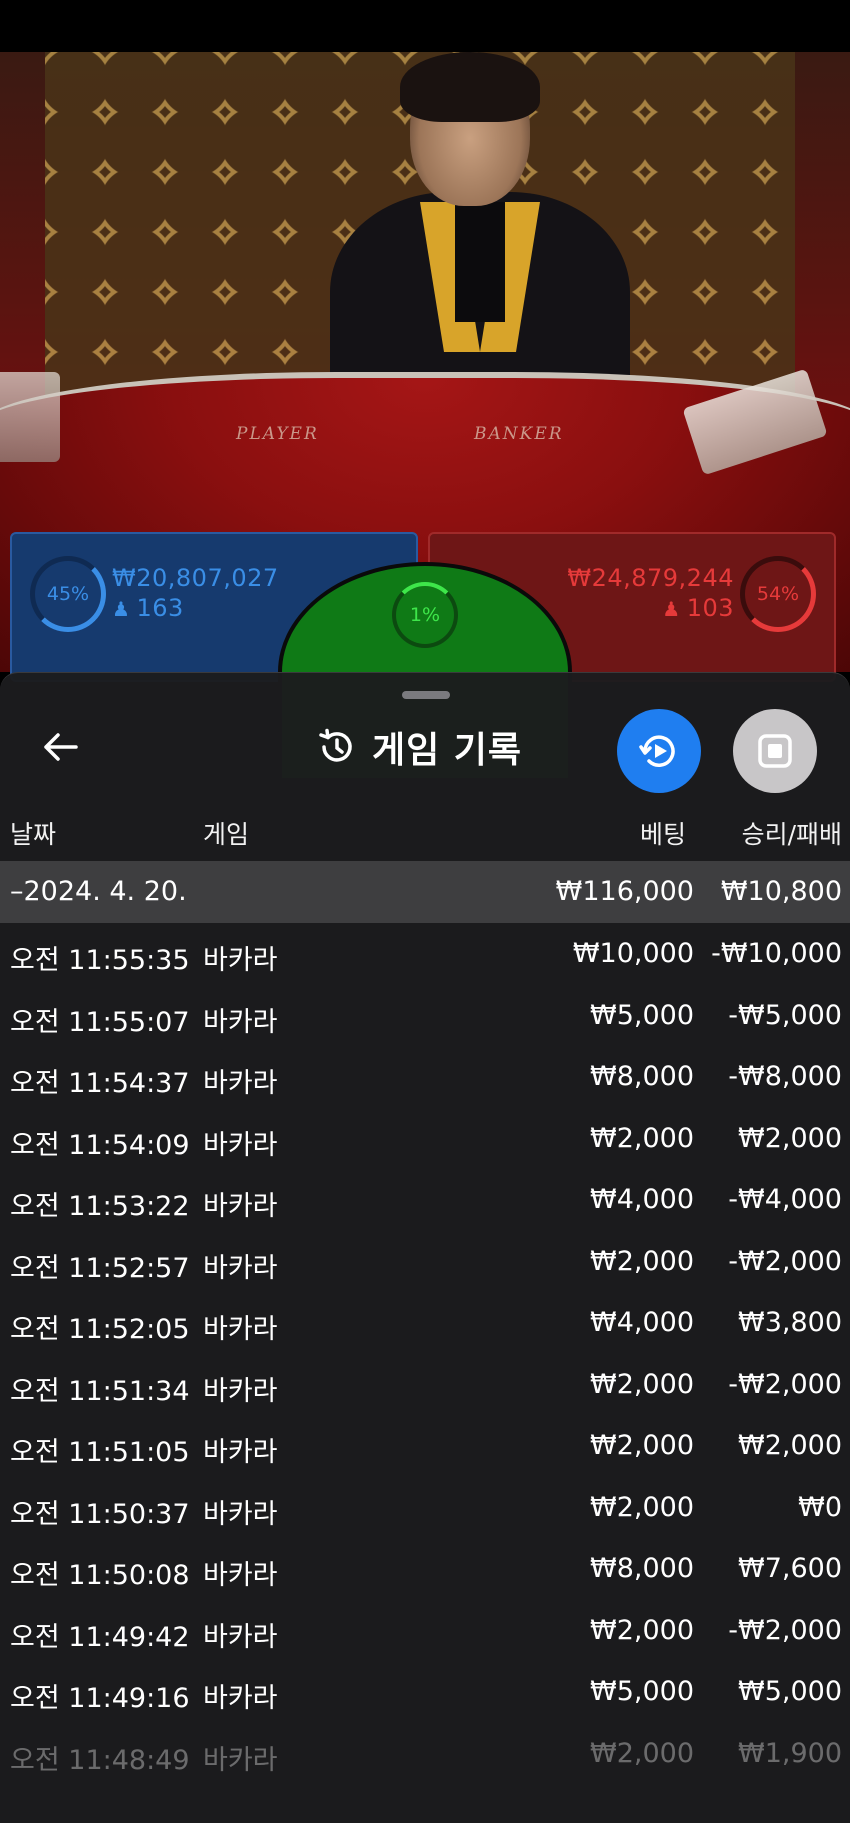 The width and height of the screenshot is (850, 1823). What do you see at coordinates (425, 1077) in the screenshot?
I see `history-row: 오전 11:54:37 바카라 ₩8,000 -₩8,000` at bounding box center [425, 1077].